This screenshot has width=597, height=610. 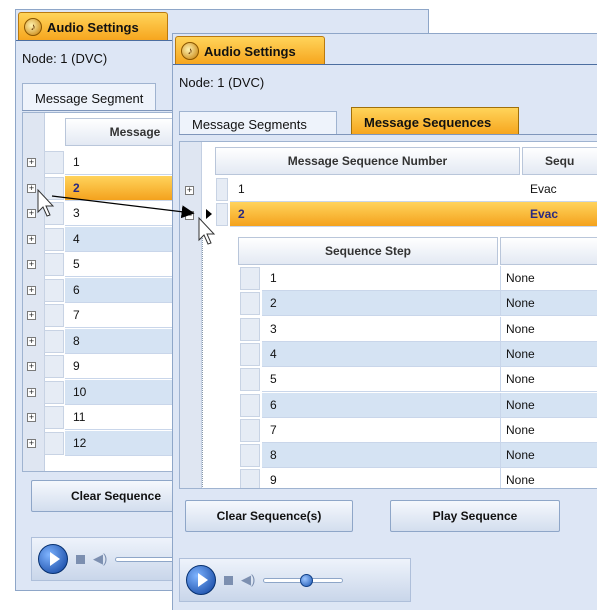 What do you see at coordinates (435, 121) in the screenshot?
I see `tab-message-sequences: Message Sequences` at bounding box center [435, 121].